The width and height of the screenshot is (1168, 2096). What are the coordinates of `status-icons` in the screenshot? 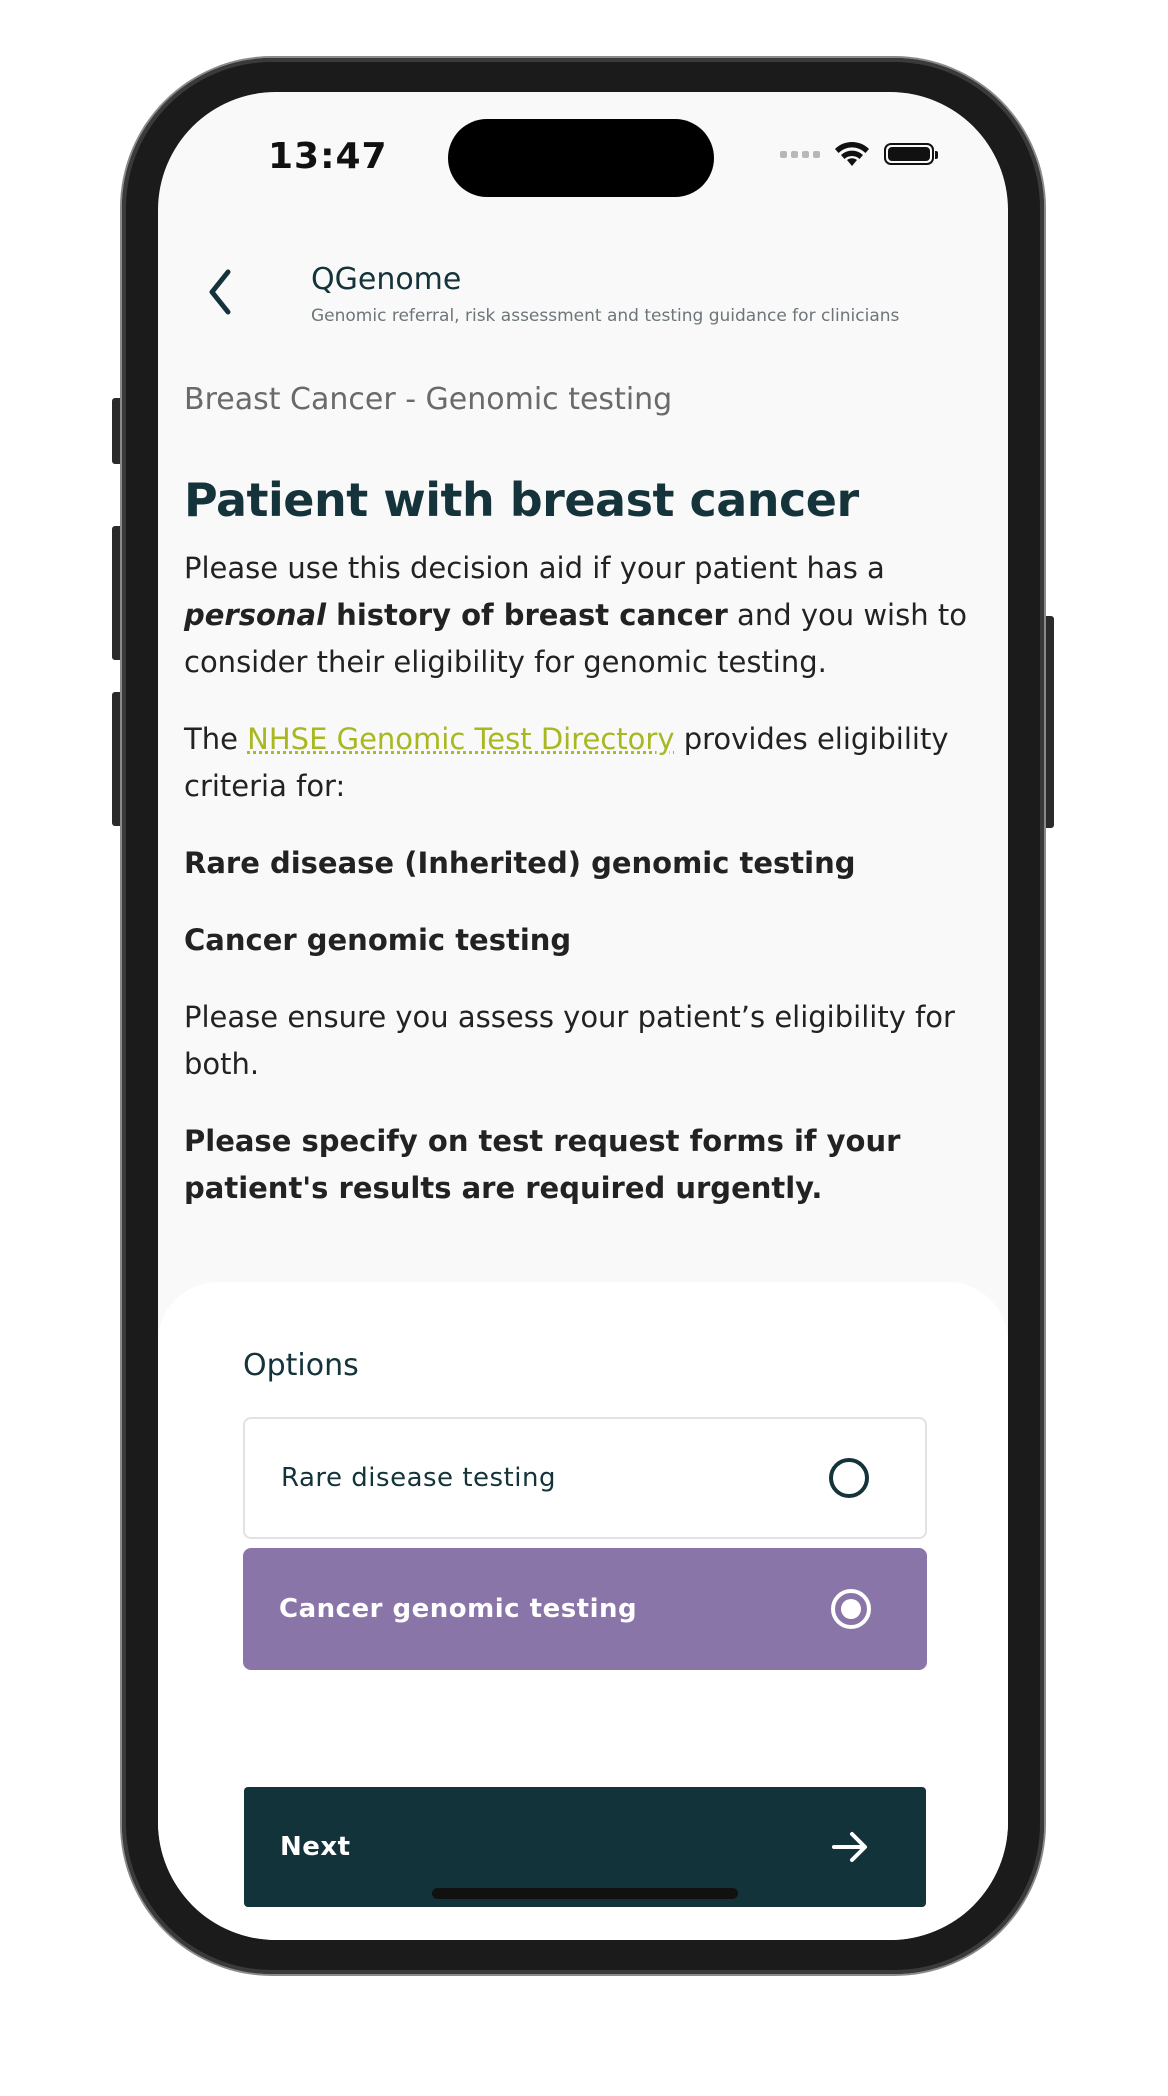 It's located at (859, 154).